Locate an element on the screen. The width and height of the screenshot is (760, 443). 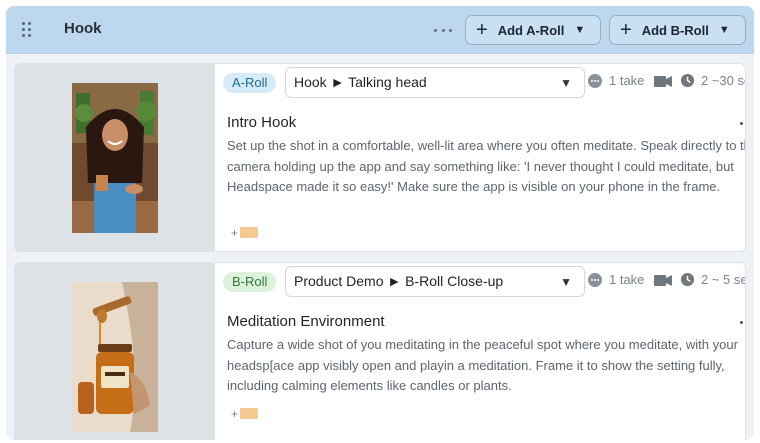
add-a-roll-button: + Add A-Roll ▼ is located at coordinates (533, 30).